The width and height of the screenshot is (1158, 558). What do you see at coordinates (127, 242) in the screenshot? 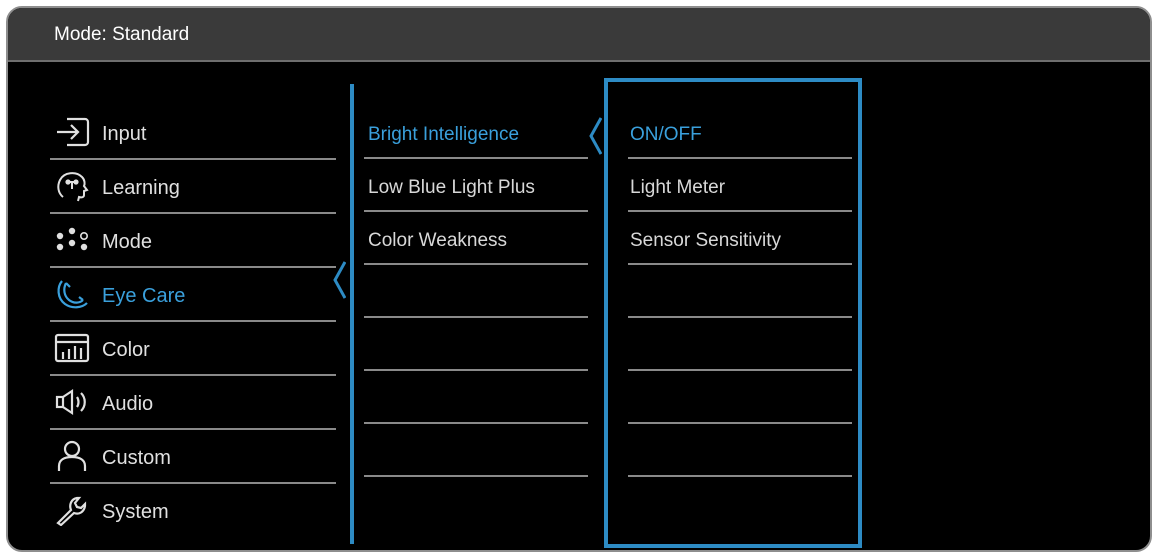
I see `menu-item-label: Mode` at bounding box center [127, 242].